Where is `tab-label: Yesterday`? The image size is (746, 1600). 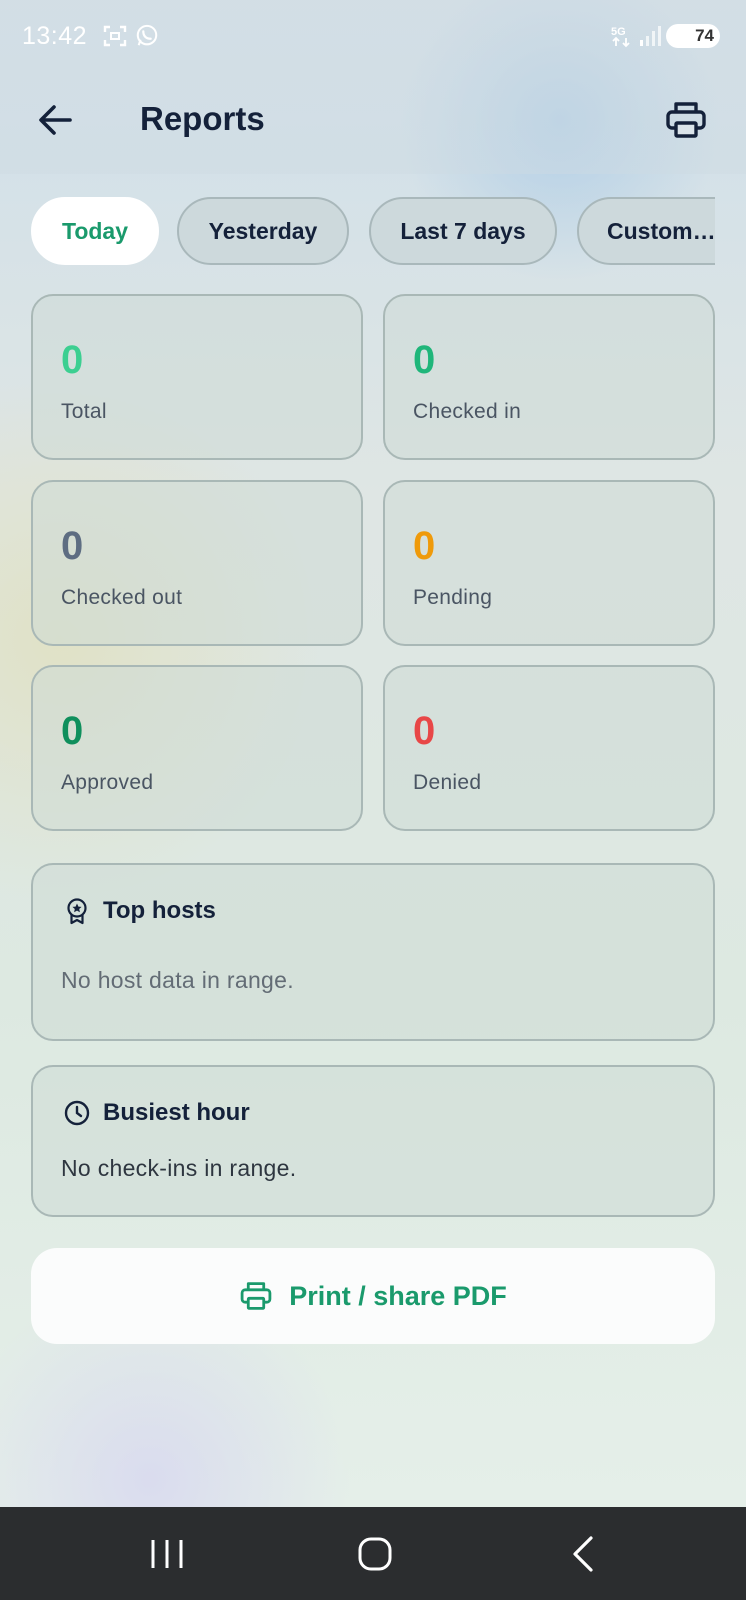 tab-label: Yesterday is located at coordinates (263, 230).